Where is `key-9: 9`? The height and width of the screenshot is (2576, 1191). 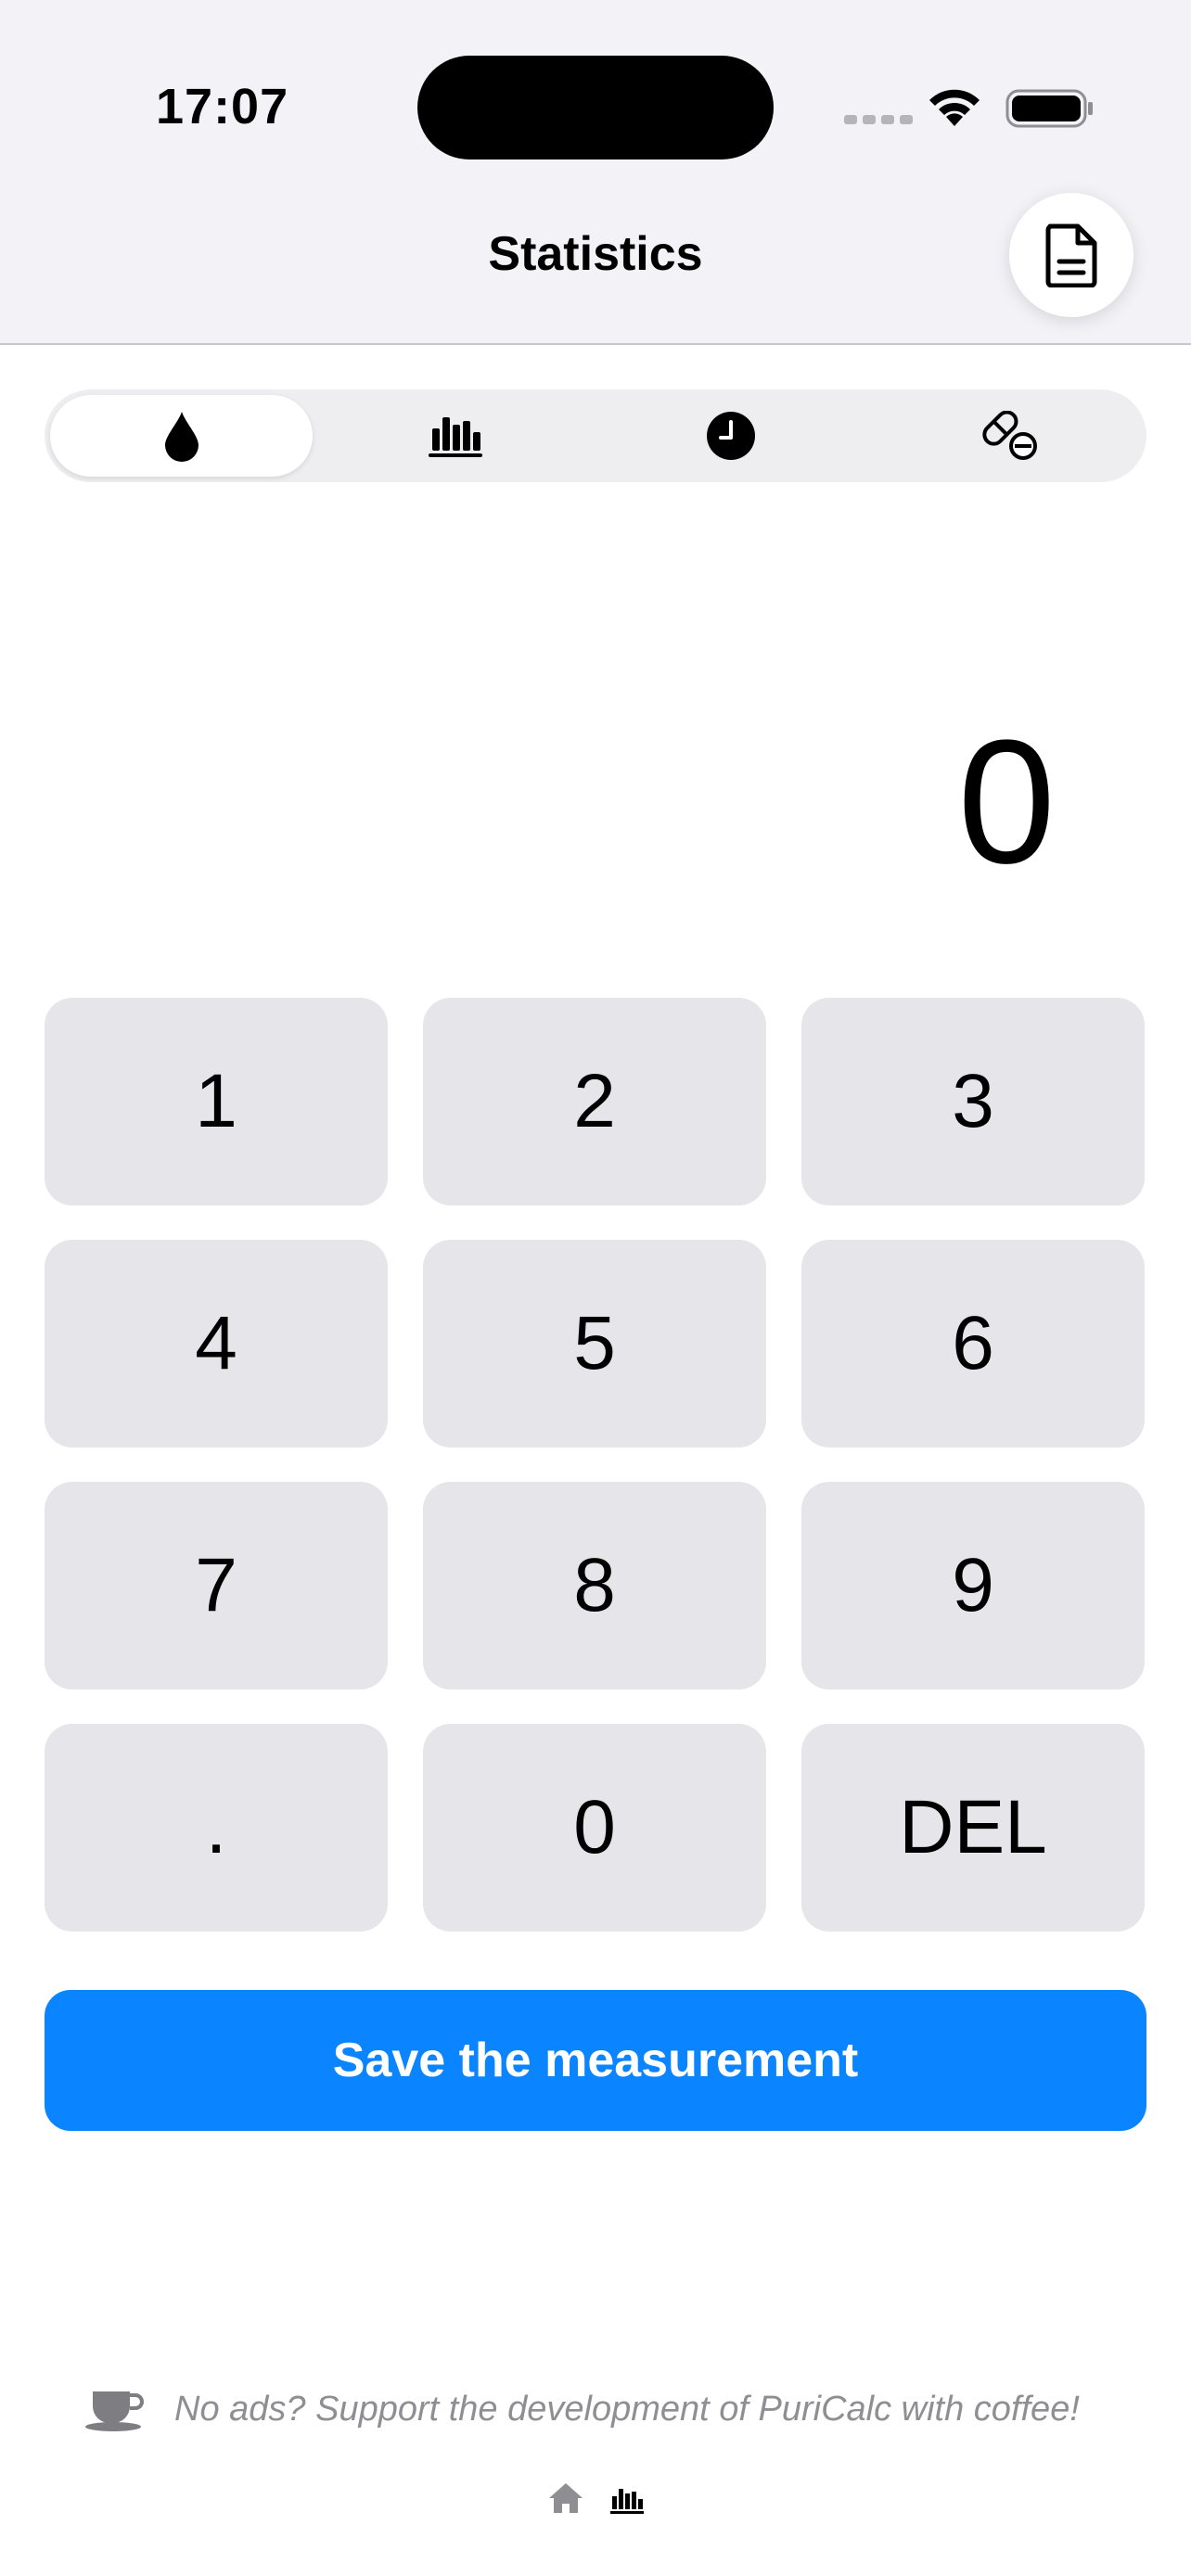 key-9: 9 is located at coordinates (973, 1586).